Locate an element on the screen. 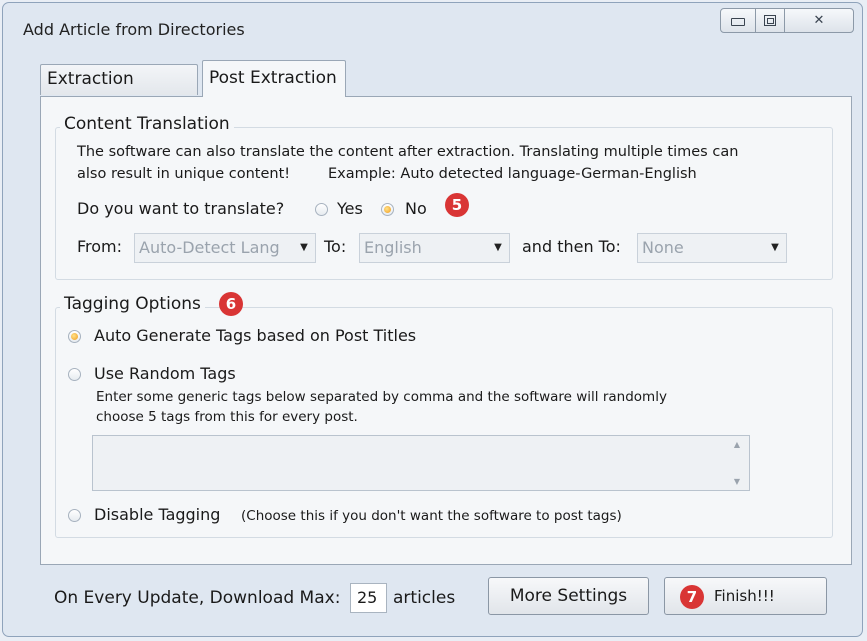  tab-extraction-details: Extraction Details is located at coordinates (119, 91).